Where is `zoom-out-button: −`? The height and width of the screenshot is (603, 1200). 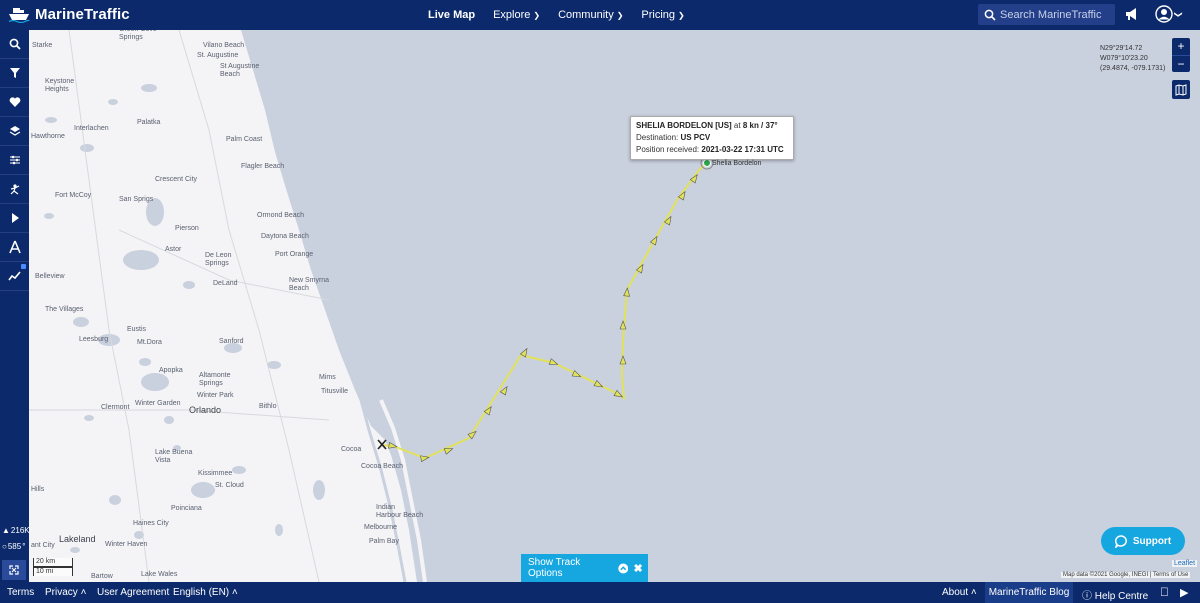
zoom-out-button: − is located at coordinates (1181, 64).